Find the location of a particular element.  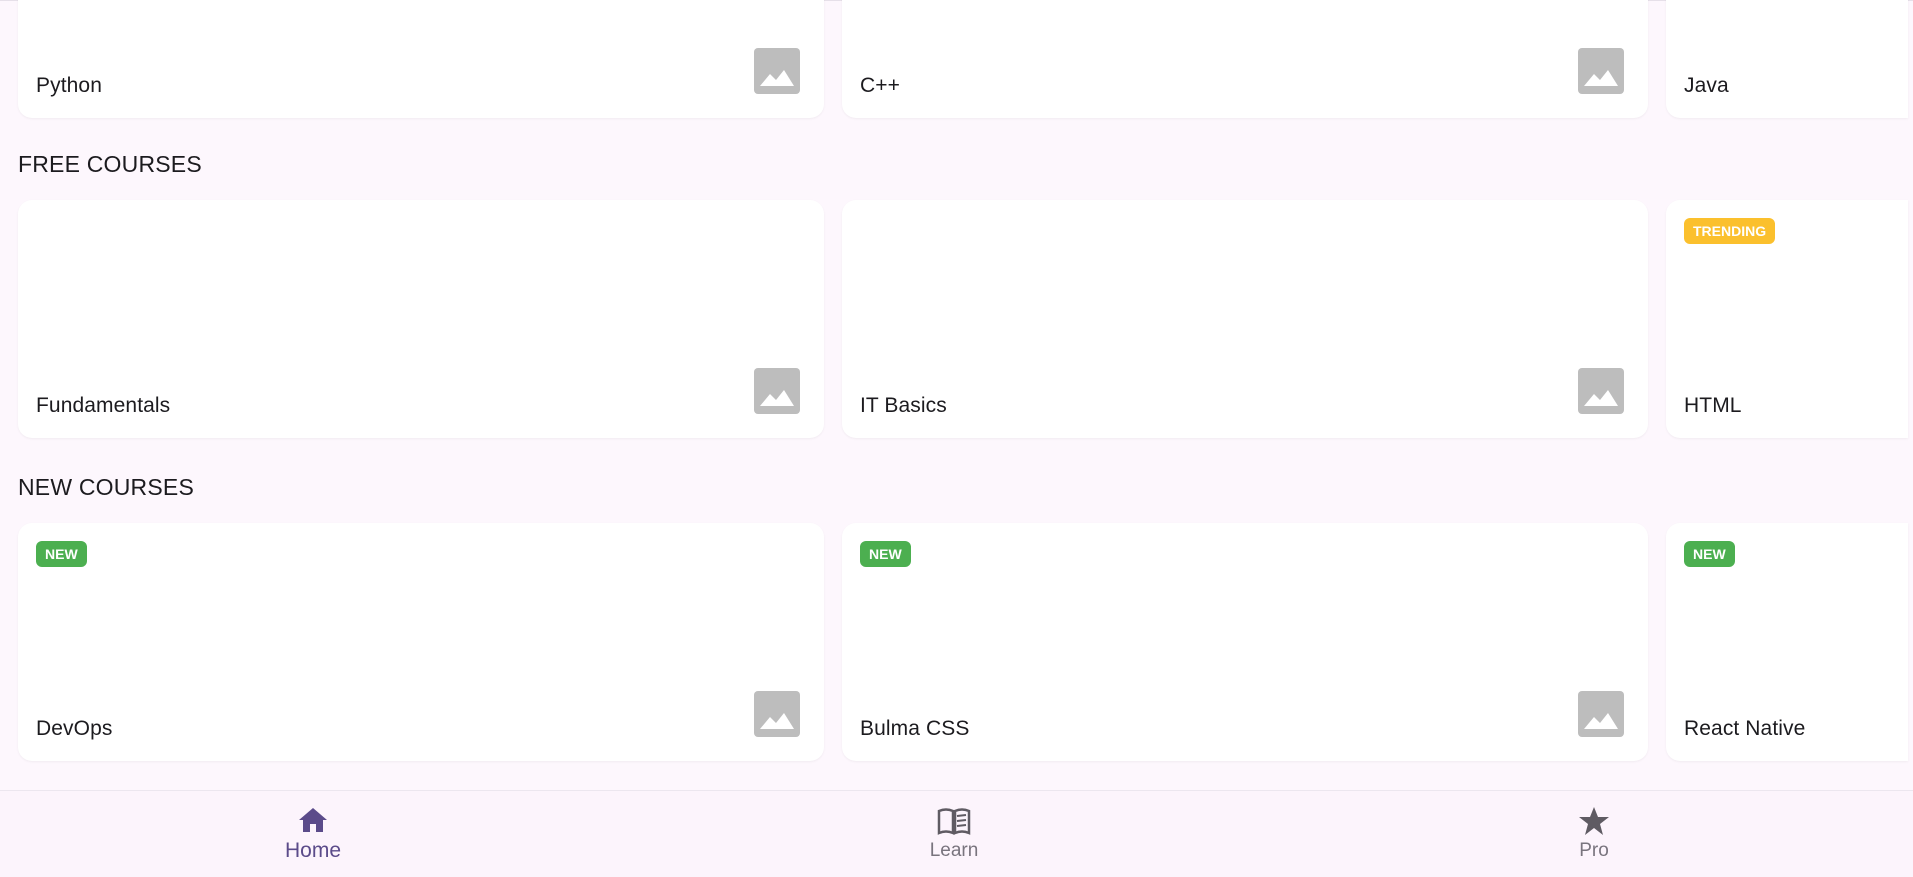

course-title: Fundamentals is located at coordinates (103, 405).